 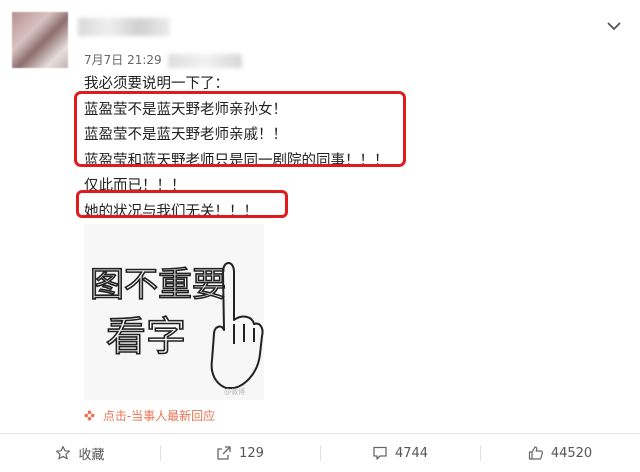 I want to click on comment-button: 4744, so click(x=400, y=453).